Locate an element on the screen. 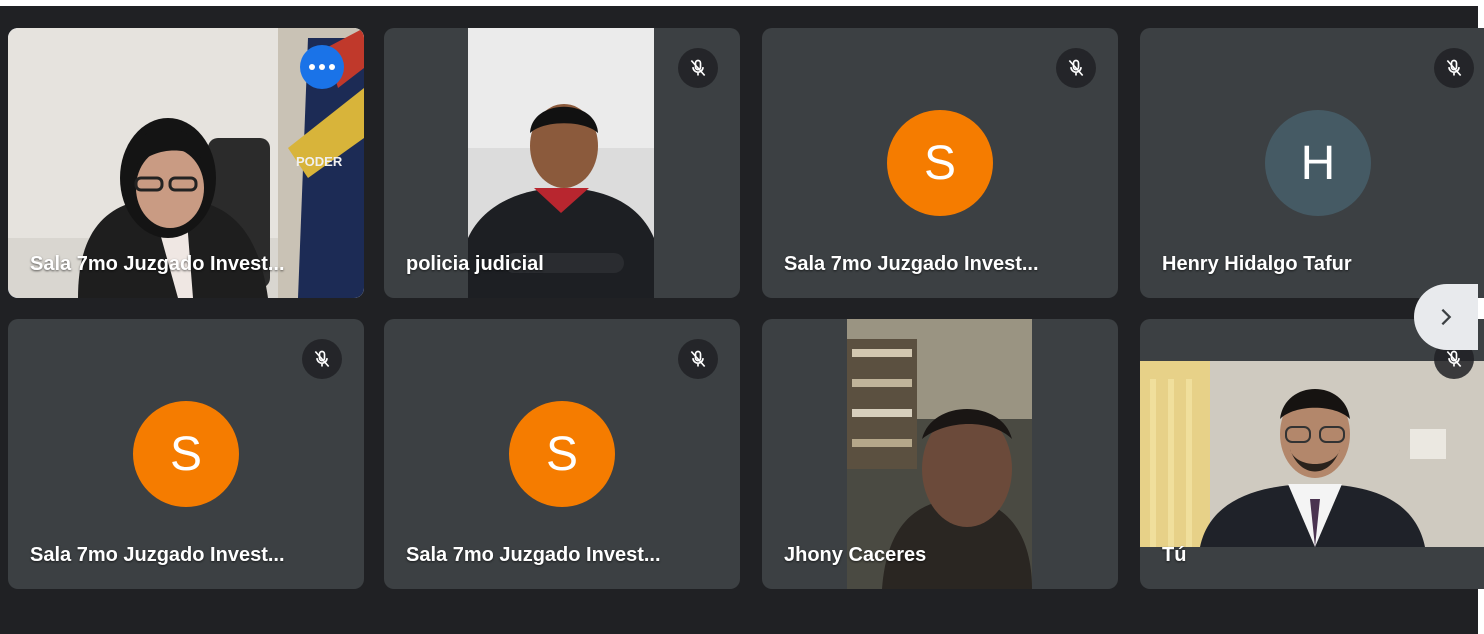  chevron-right-icon is located at coordinates (1446, 317).